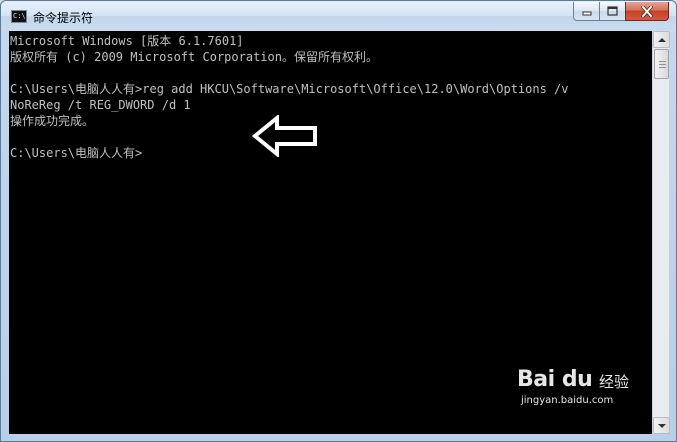 This screenshot has height=442, width=677. I want to click on maximize-icon, so click(612, 11).